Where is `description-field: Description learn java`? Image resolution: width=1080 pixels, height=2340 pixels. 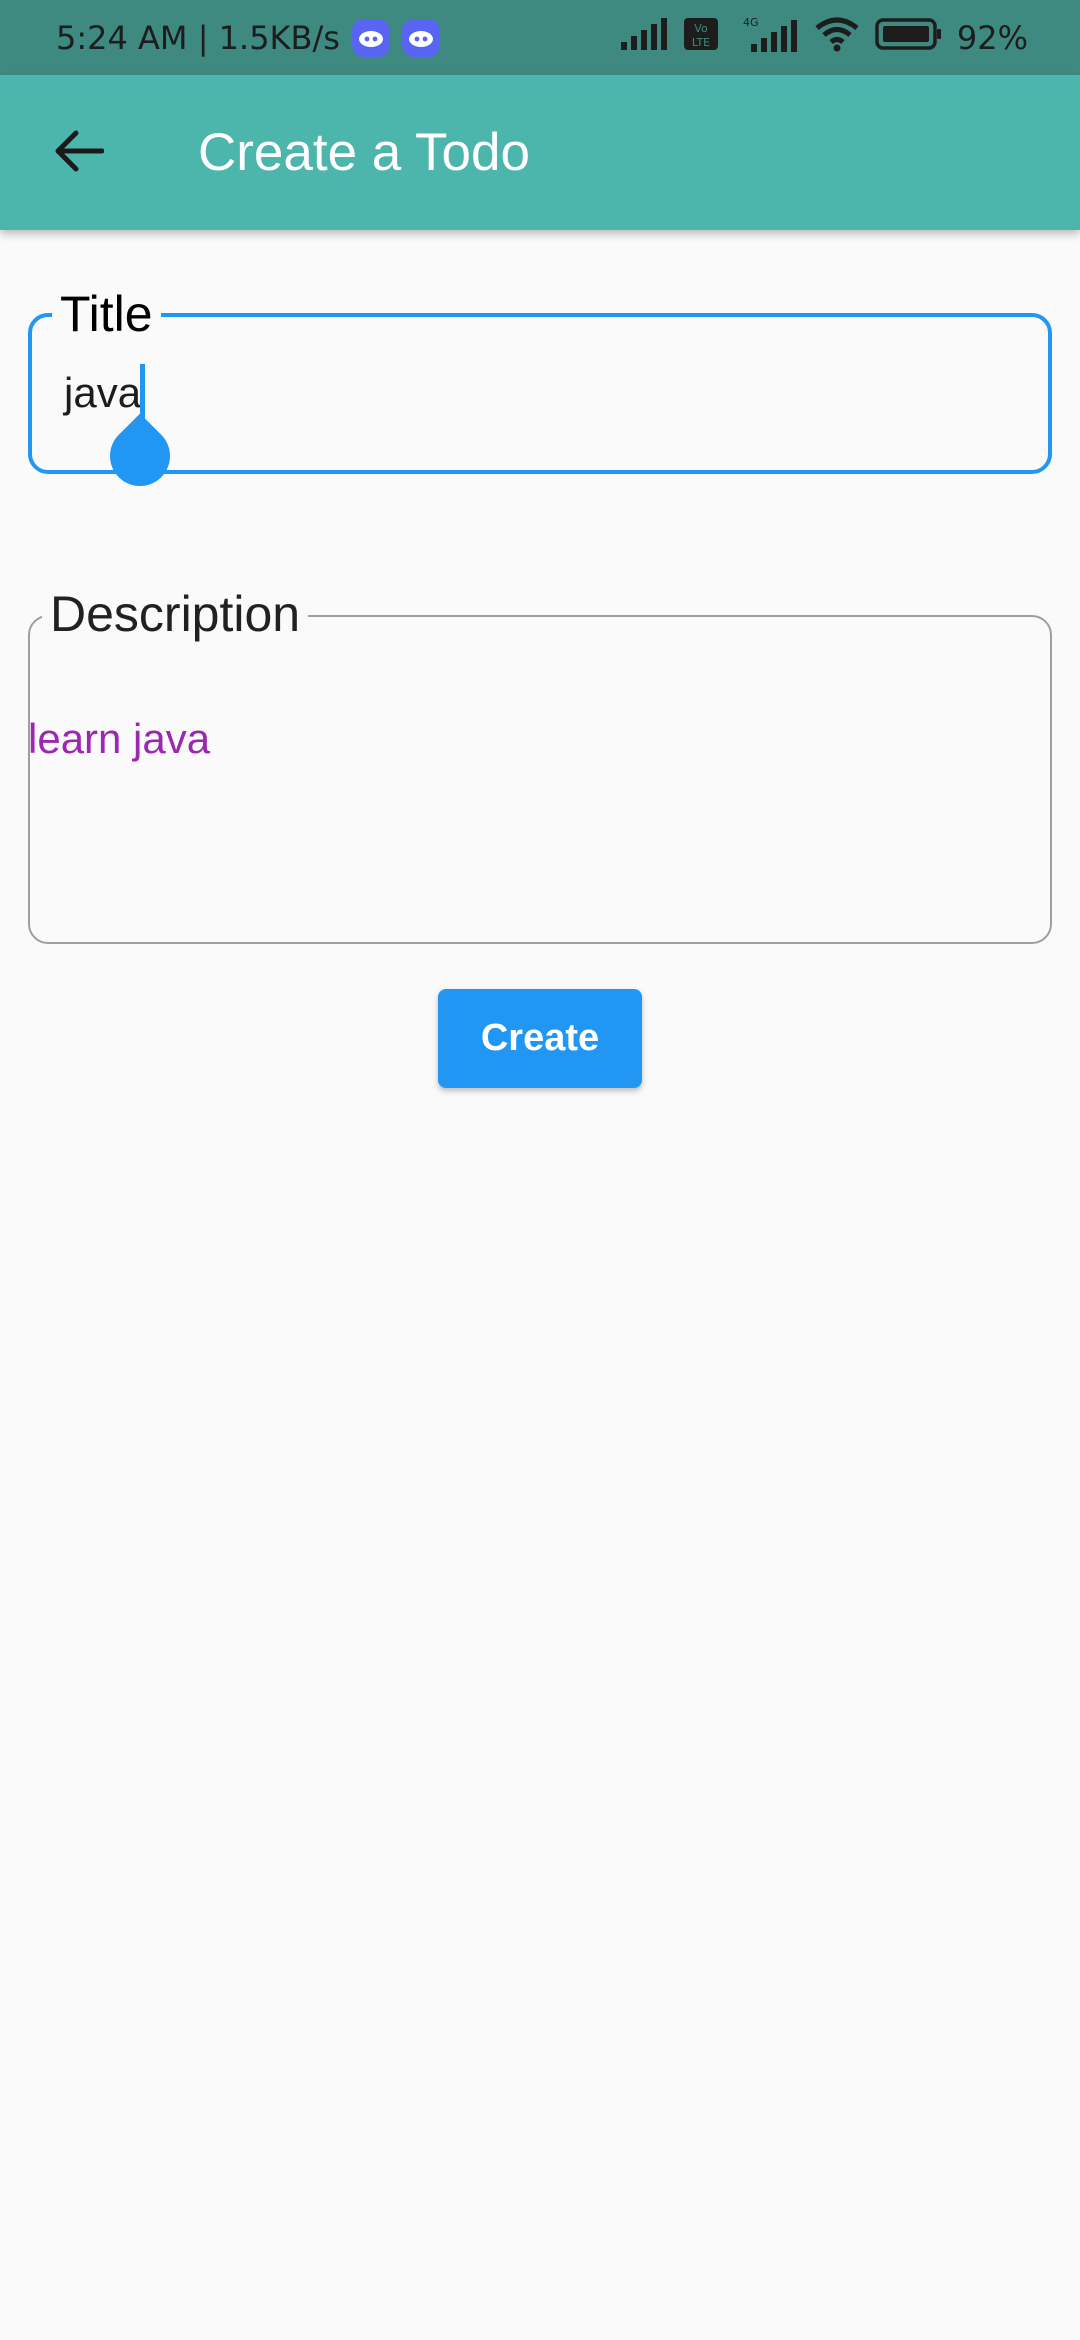 description-field: Description learn java is located at coordinates (540, 766).